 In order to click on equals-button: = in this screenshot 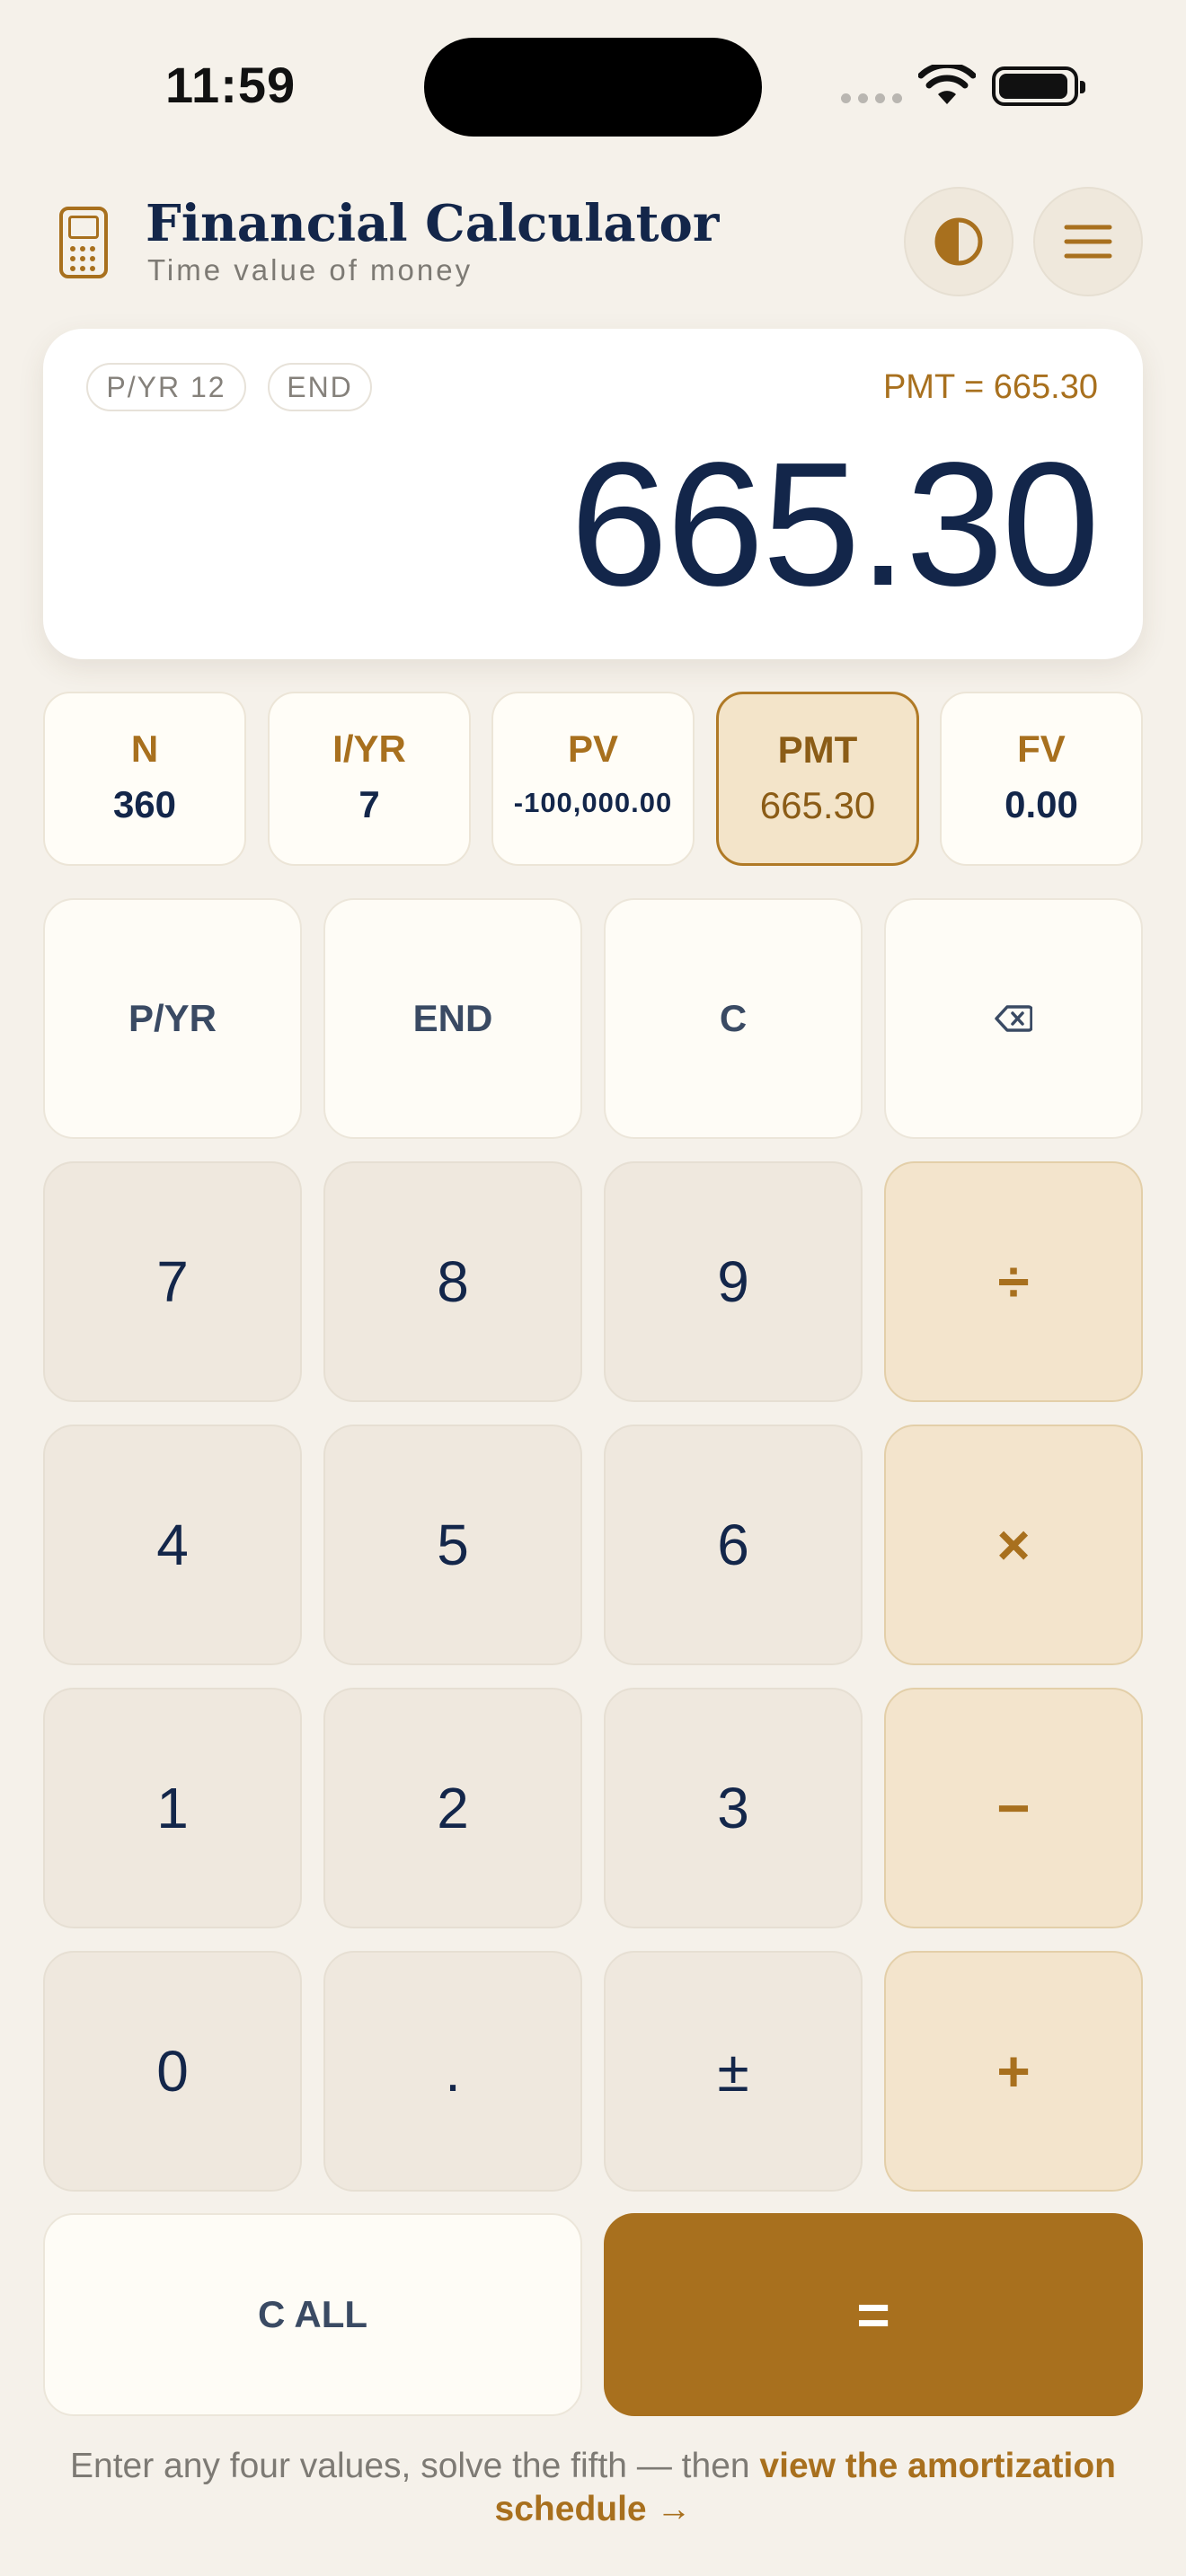, I will do `click(873, 2314)`.